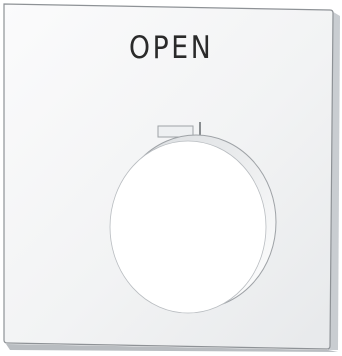 The height and width of the screenshot is (356, 342). What do you see at coordinates (171, 48) in the screenshot?
I see `legend-label: OPEN` at bounding box center [171, 48].